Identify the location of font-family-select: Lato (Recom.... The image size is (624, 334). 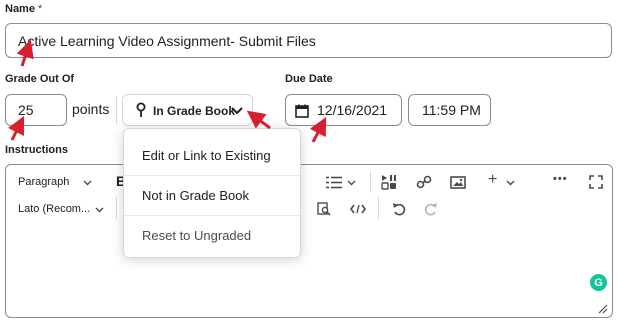
(54, 209).